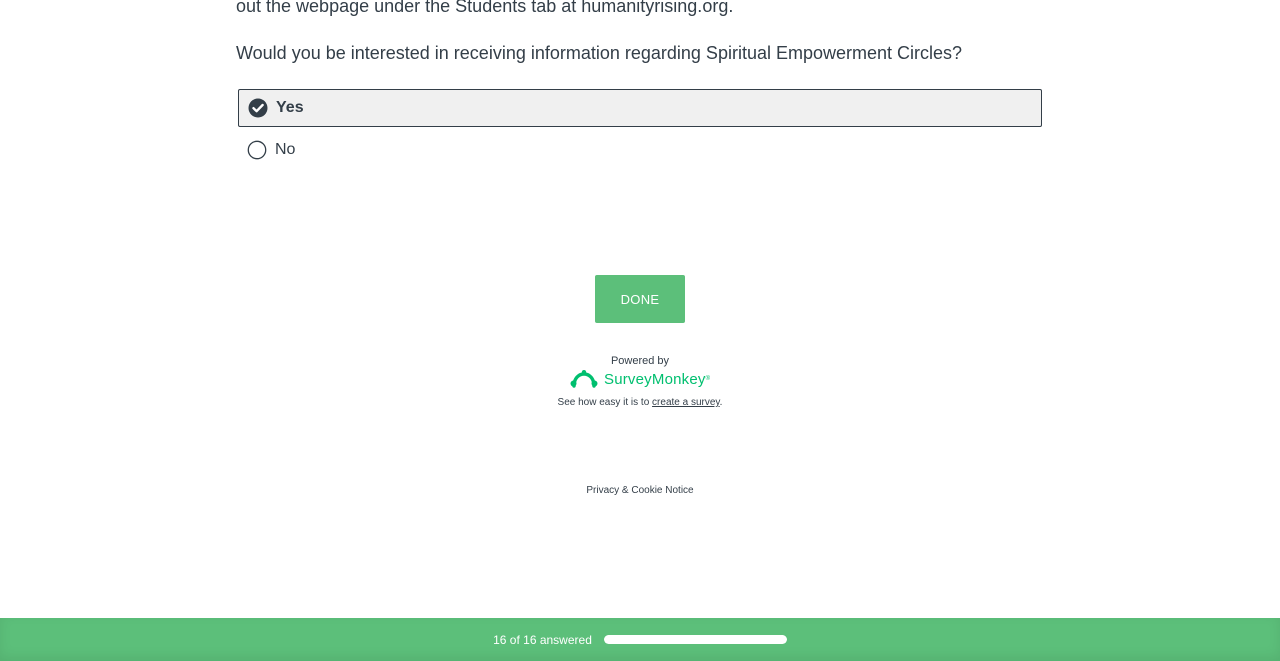 Image resolution: width=1280 pixels, height=661 pixels. I want to click on option-no-label: No, so click(285, 149).